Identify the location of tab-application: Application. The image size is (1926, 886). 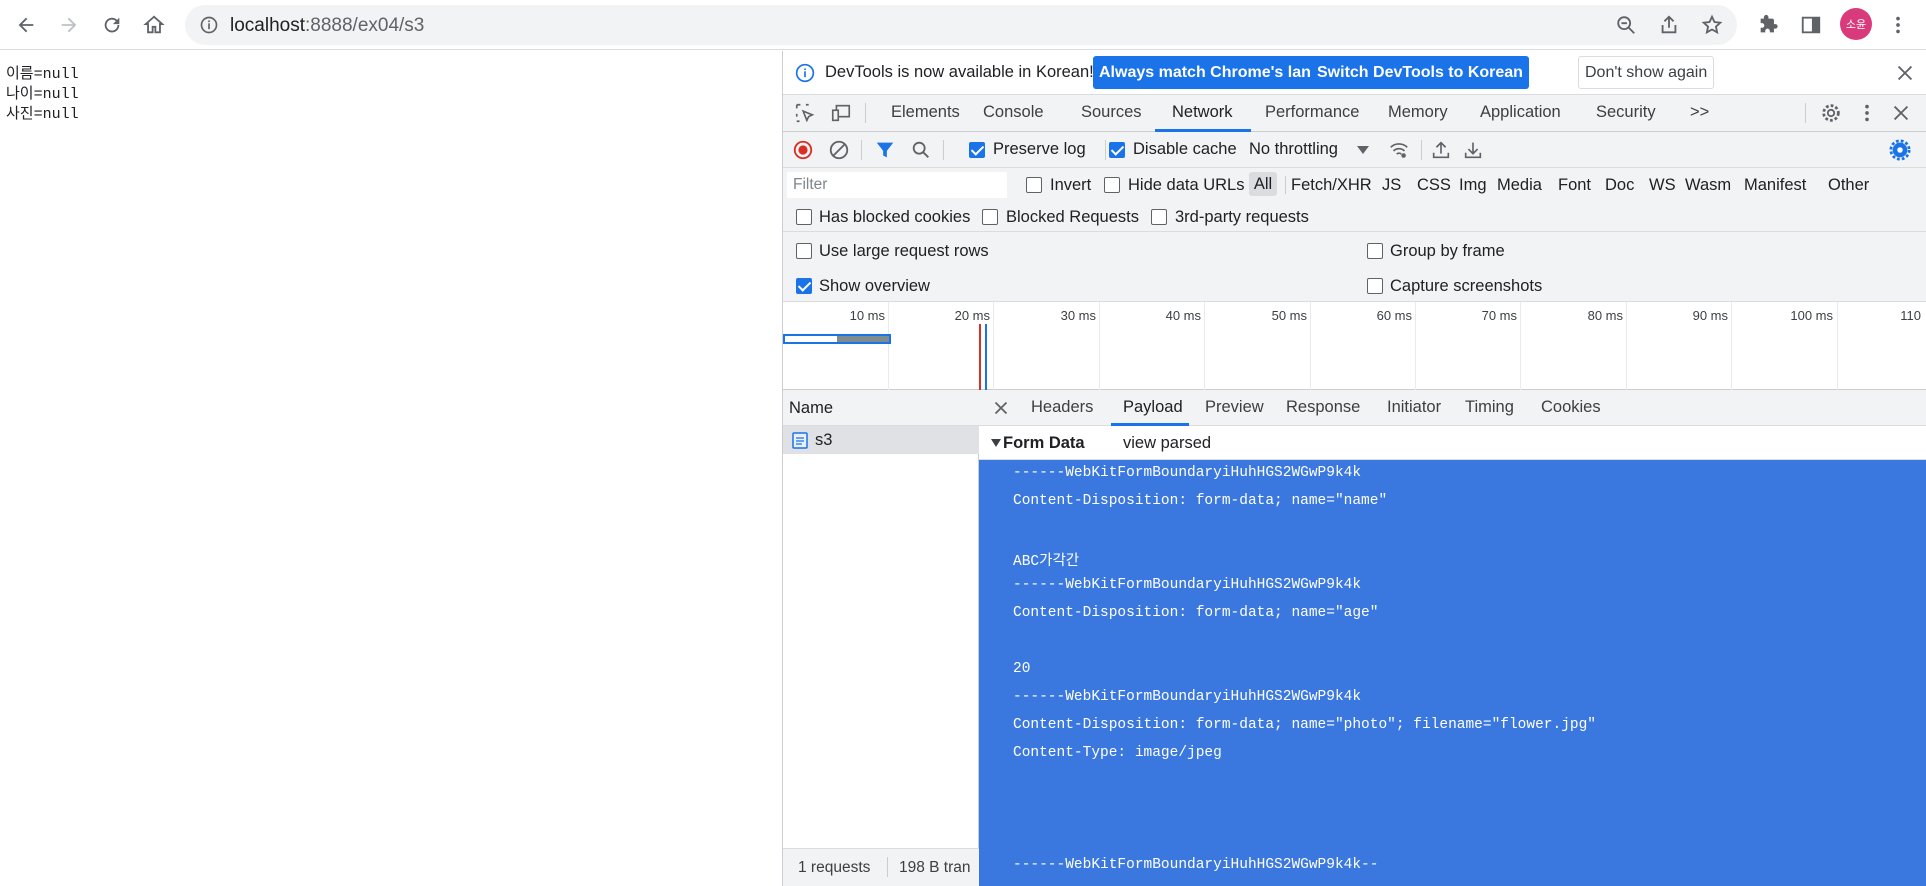
(1520, 112).